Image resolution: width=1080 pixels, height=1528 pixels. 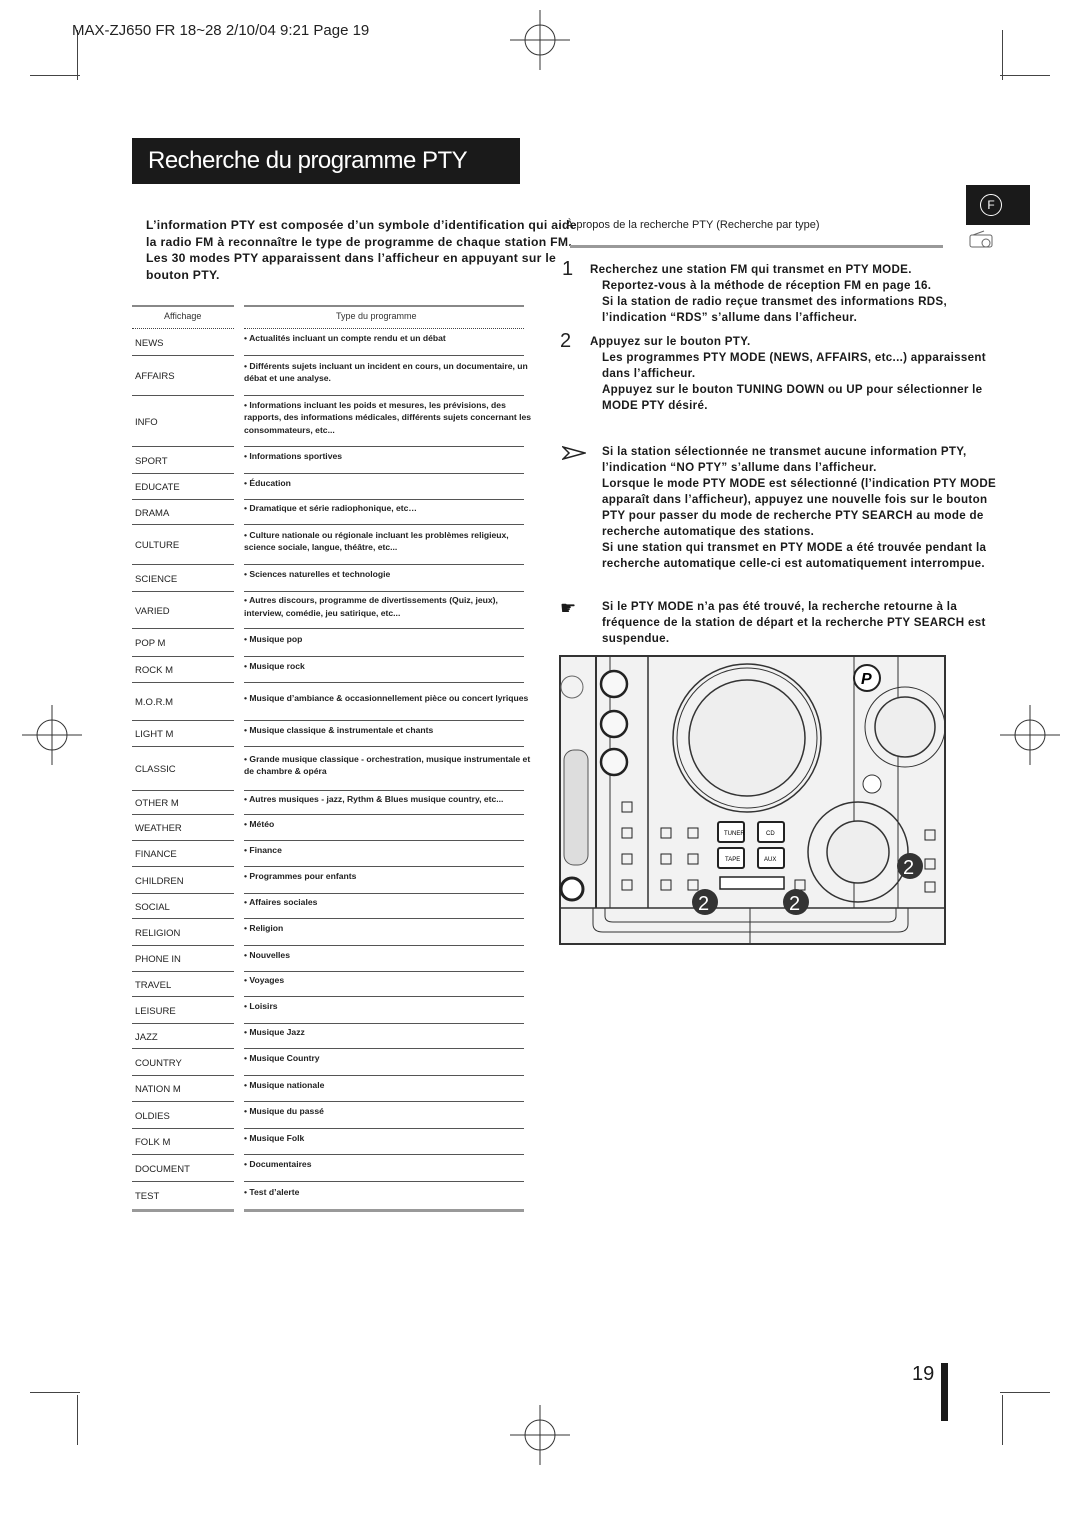 I want to click on svg-text: P, so click(x=866, y=679).